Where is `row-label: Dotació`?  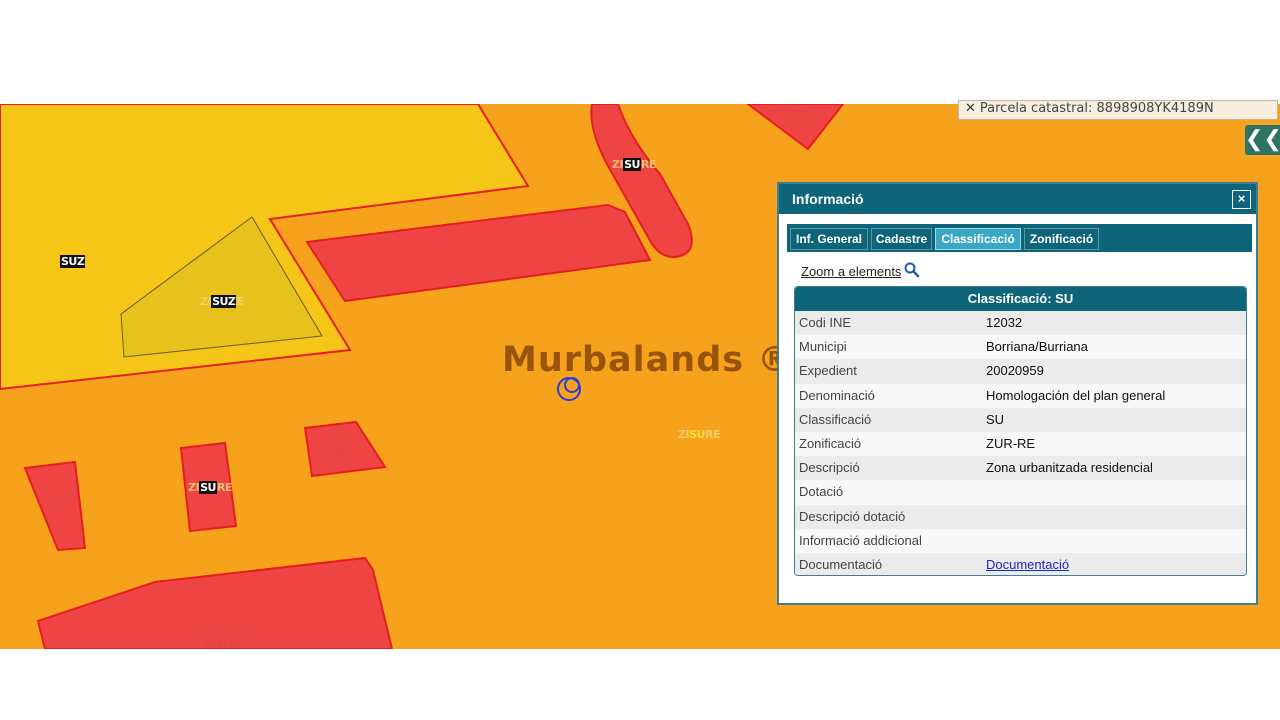
row-label: Dotació is located at coordinates (821, 492).